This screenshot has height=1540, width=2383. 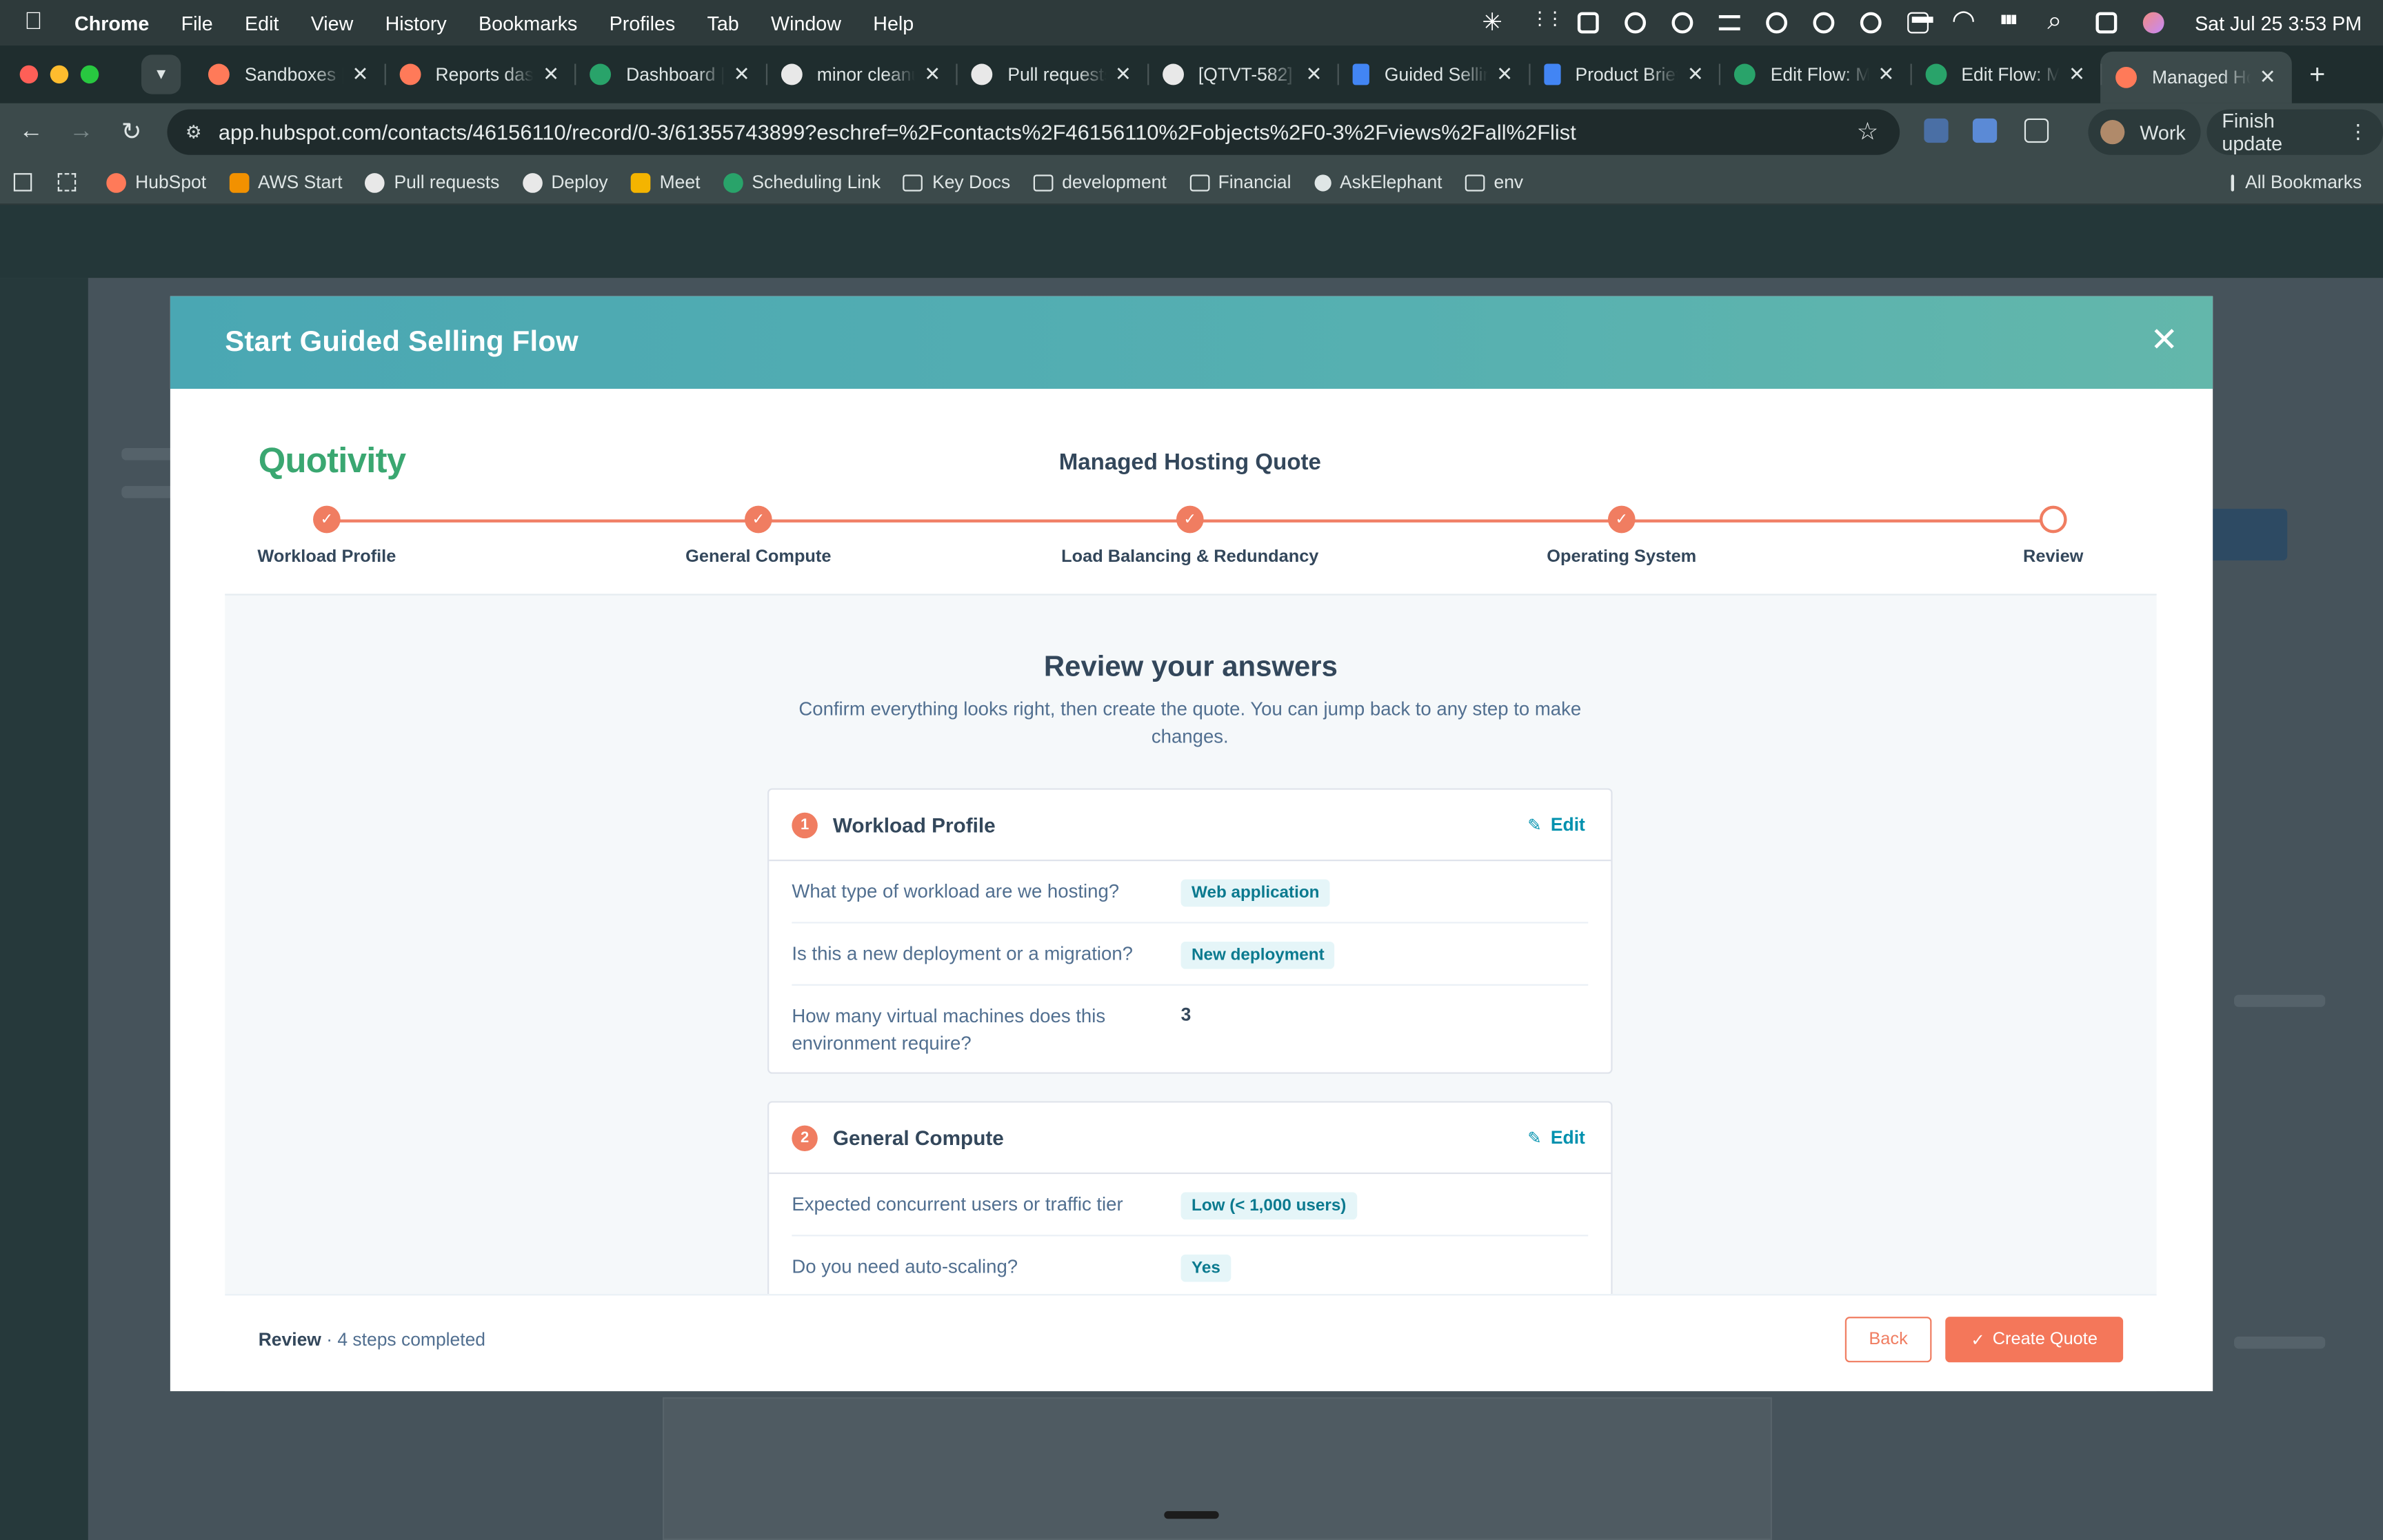 What do you see at coordinates (1920, 23) in the screenshot?
I see `battery-icon` at bounding box center [1920, 23].